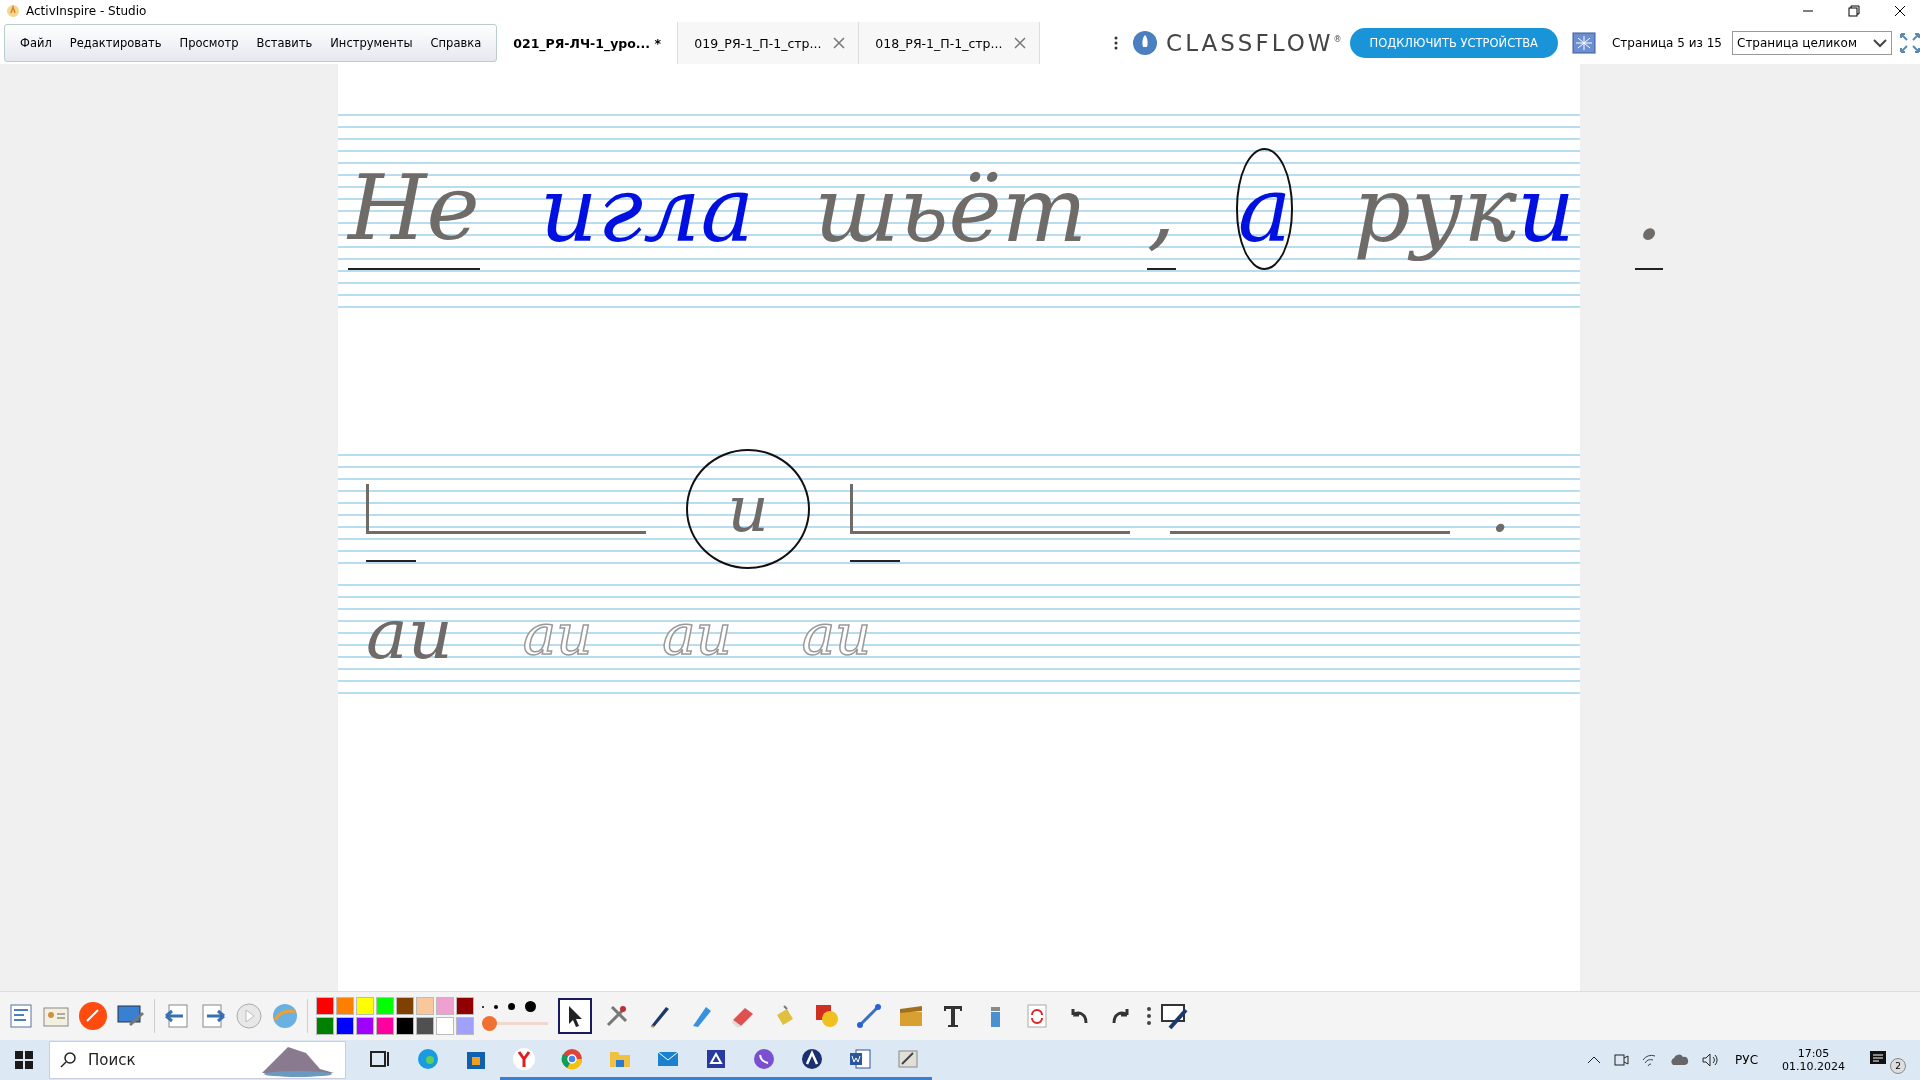 The image size is (1920, 1080). I want to click on chevron-up-icon, so click(1594, 1060).